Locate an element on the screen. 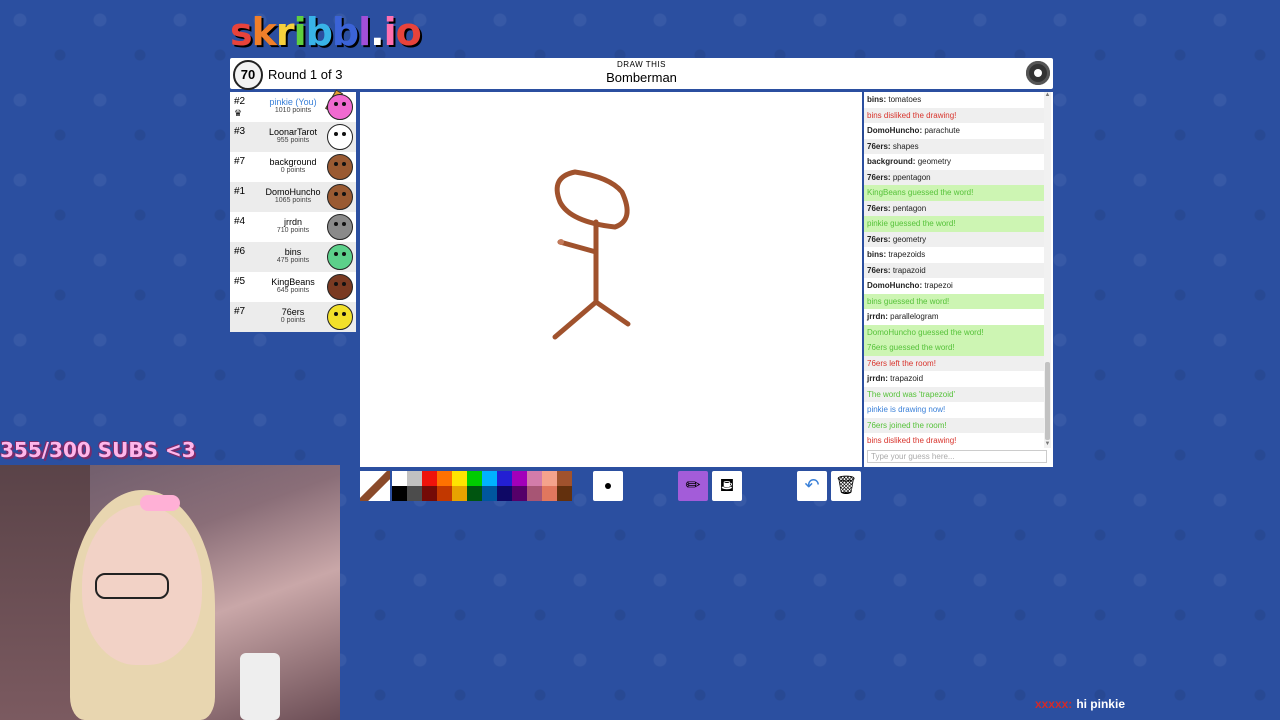 The height and width of the screenshot is (720, 1280). player-row: #7 76ers 0 points is located at coordinates (293, 317).